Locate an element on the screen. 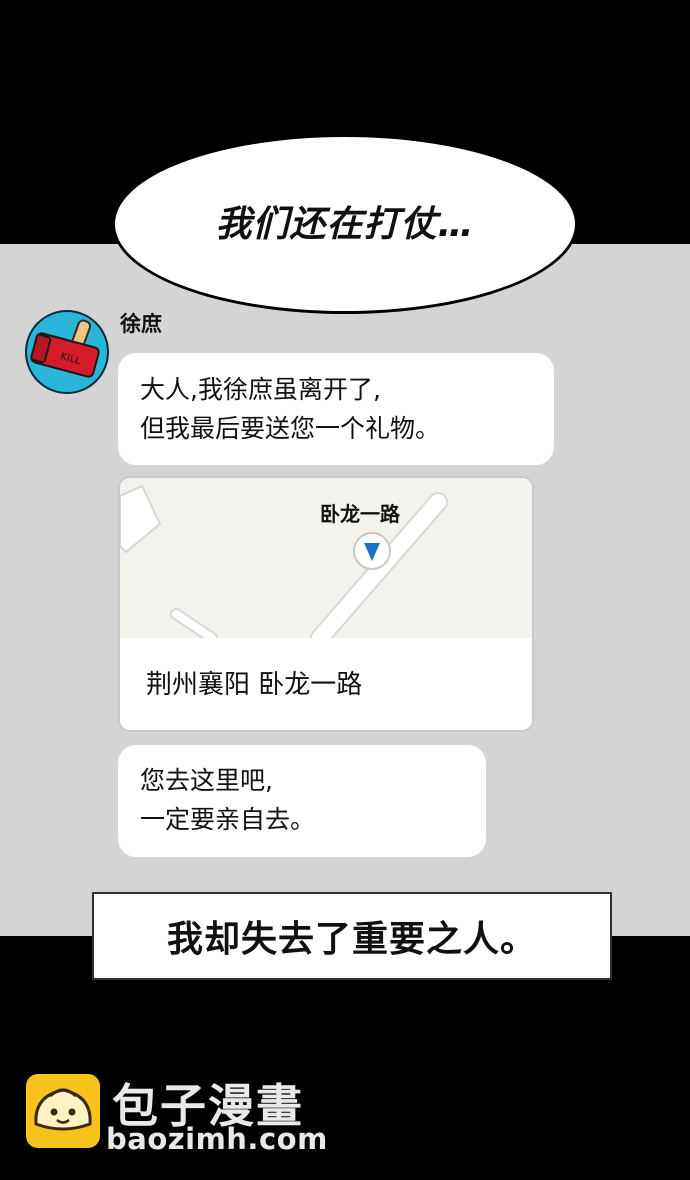 The image size is (690, 1180). location-card: 卧龙一路 荆州襄阳 卧龙一路 is located at coordinates (326, 604).